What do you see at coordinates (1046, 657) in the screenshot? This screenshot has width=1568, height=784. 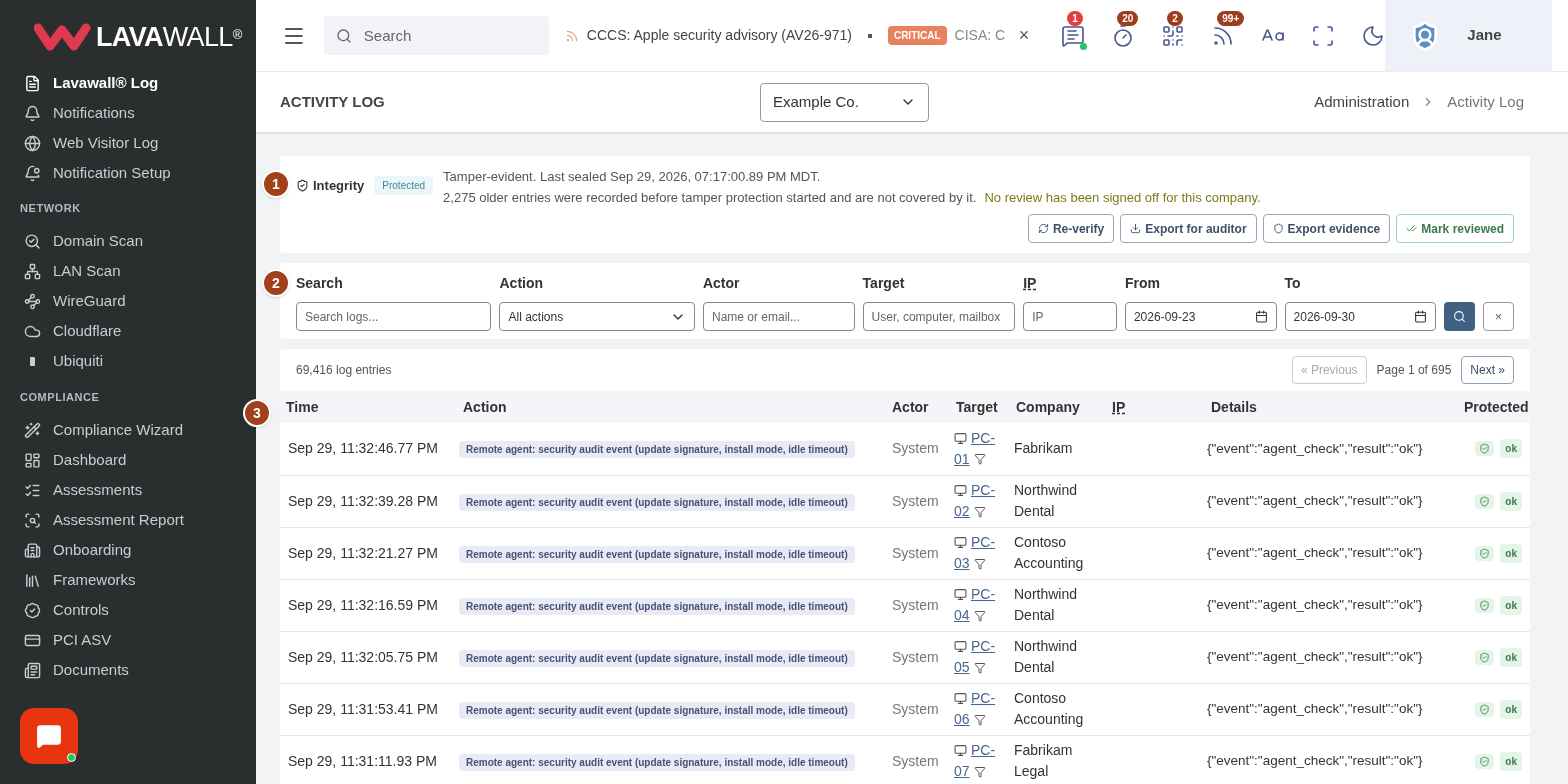 I see `company-cell-text: Northwind Dental` at bounding box center [1046, 657].